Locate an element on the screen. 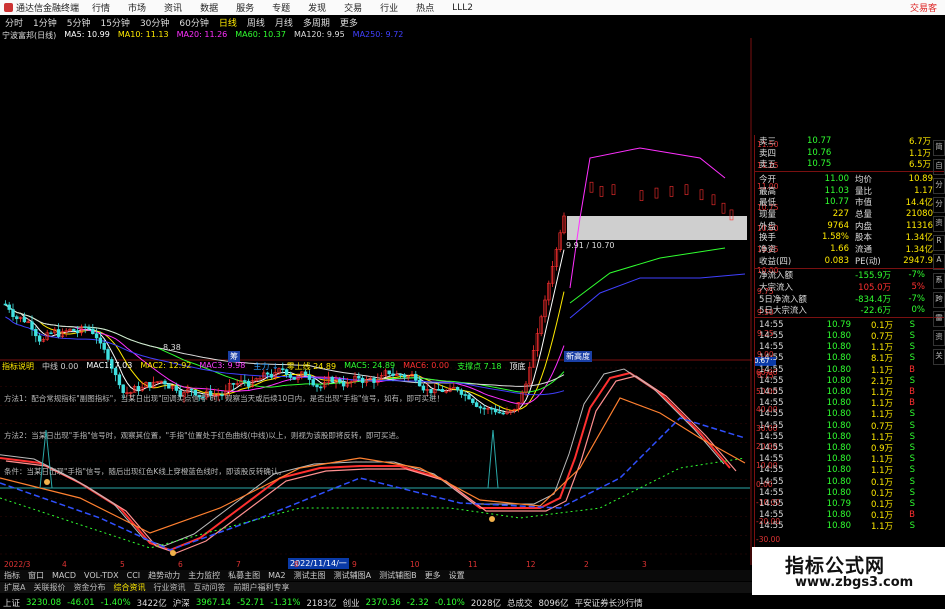  flow-row: 5日大宗流入 -22.6万 0% is located at coordinates (850, 310).